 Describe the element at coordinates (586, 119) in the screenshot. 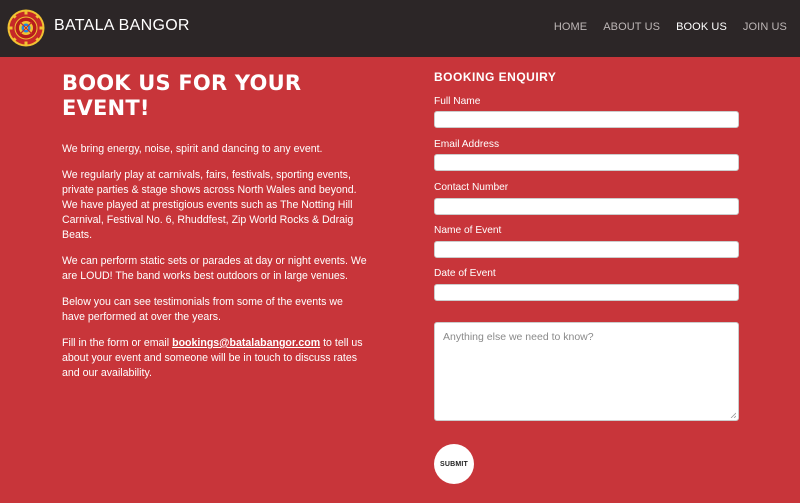

I see `full-name-input` at that location.